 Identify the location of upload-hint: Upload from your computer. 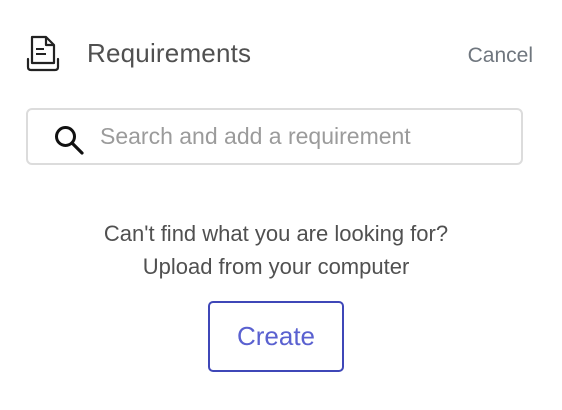
(276, 266).